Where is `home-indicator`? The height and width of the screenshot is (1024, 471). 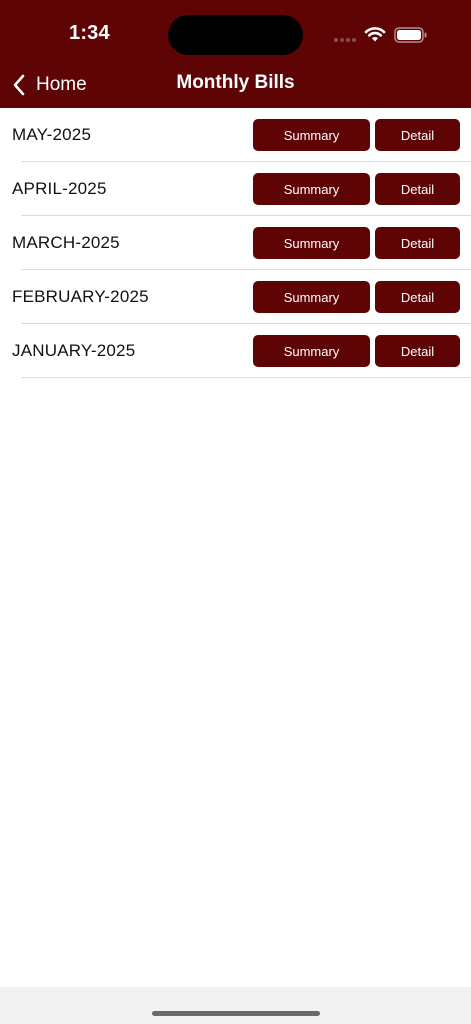
home-indicator is located at coordinates (236, 1013).